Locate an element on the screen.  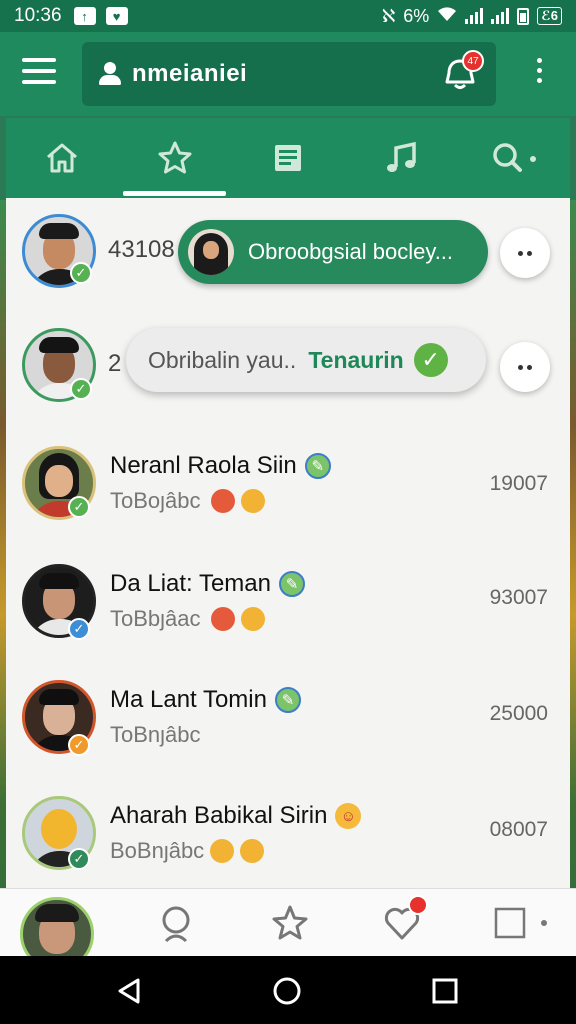
shield-notification-icon: ♥ is located at coordinates (116, 16).